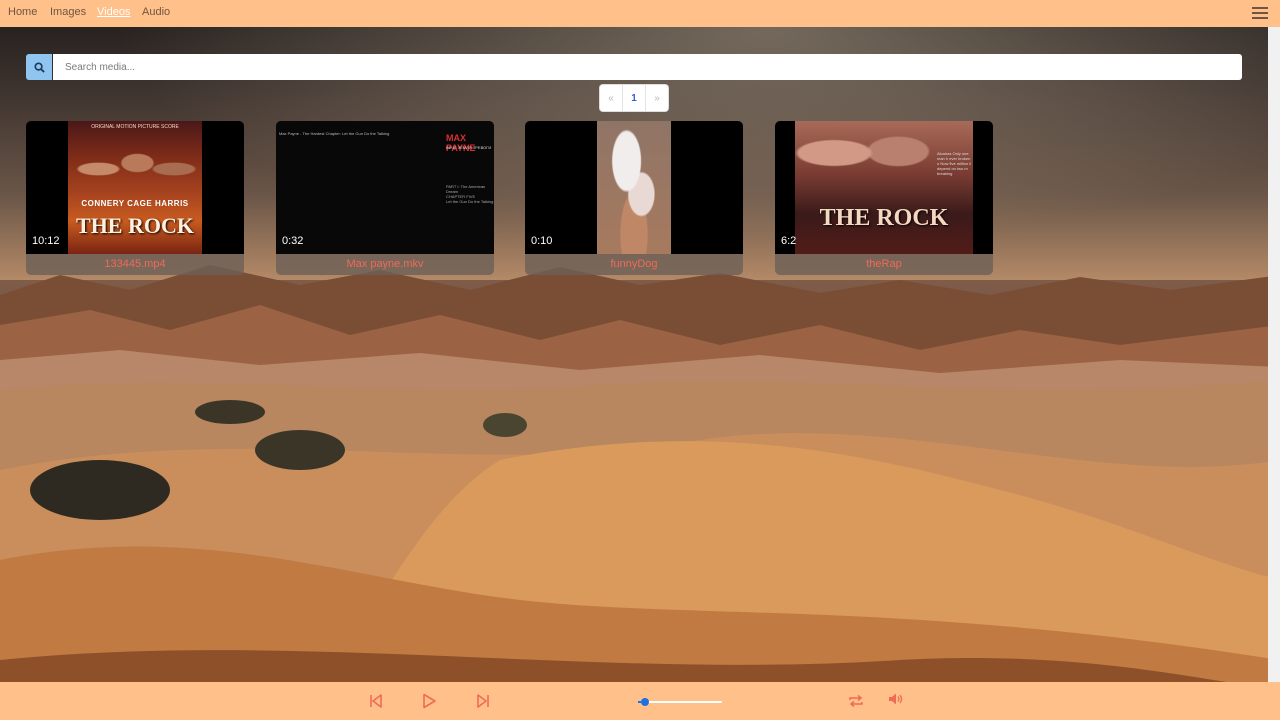  I want to click on chapter-part: PART I: The American Dream, so click(466, 189).